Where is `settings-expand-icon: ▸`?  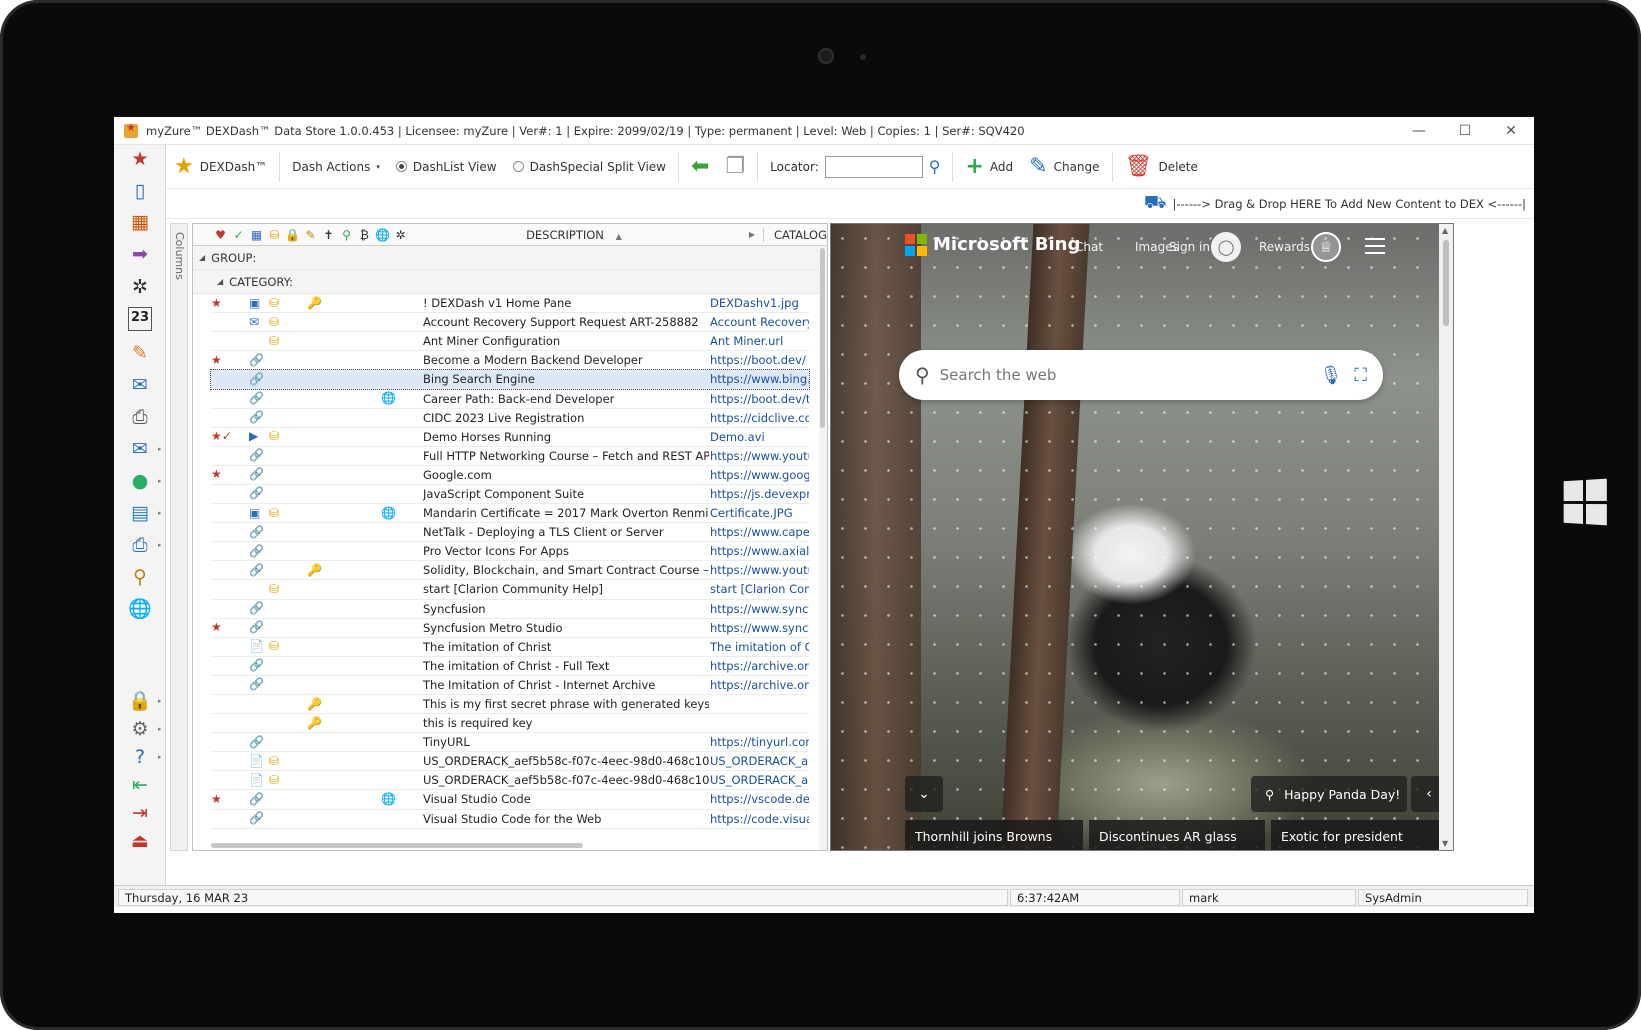
settings-expand-icon: ▸ is located at coordinates (160, 729).